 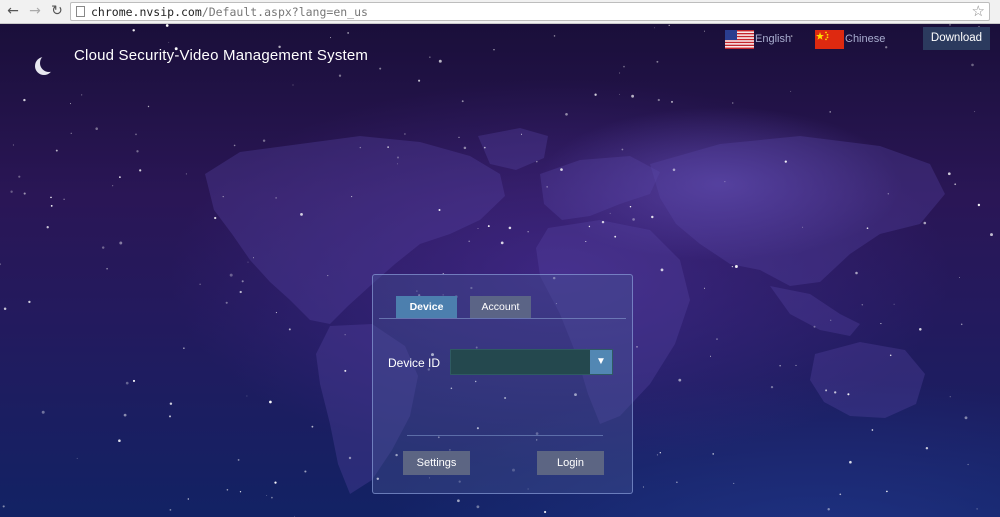 What do you see at coordinates (221, 55) in the screenshot?
I see `app-title: Cloud Security-Video Management System` at bounding box center [221, 55].